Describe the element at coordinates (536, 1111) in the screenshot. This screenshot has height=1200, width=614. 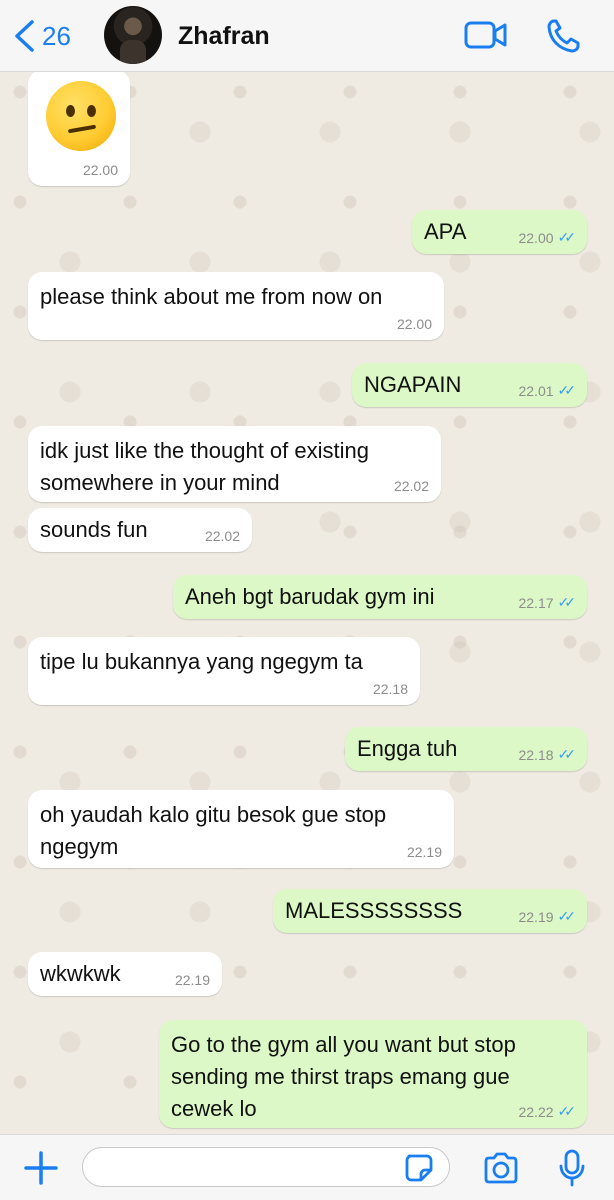
I see `message-time: 22.22` at that location.